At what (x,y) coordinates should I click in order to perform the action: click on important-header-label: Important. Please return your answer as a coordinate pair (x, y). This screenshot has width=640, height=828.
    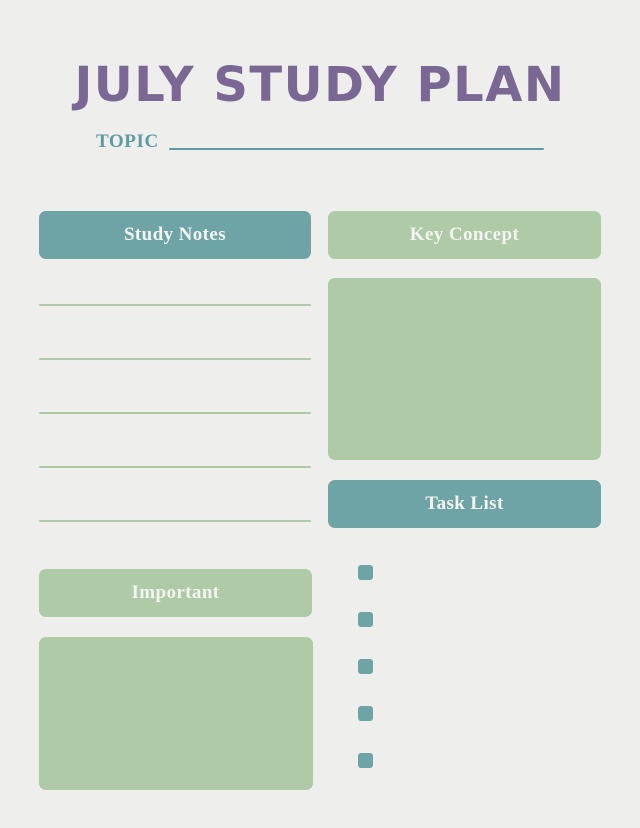
    Looking at the image, I should click on (175, 592).